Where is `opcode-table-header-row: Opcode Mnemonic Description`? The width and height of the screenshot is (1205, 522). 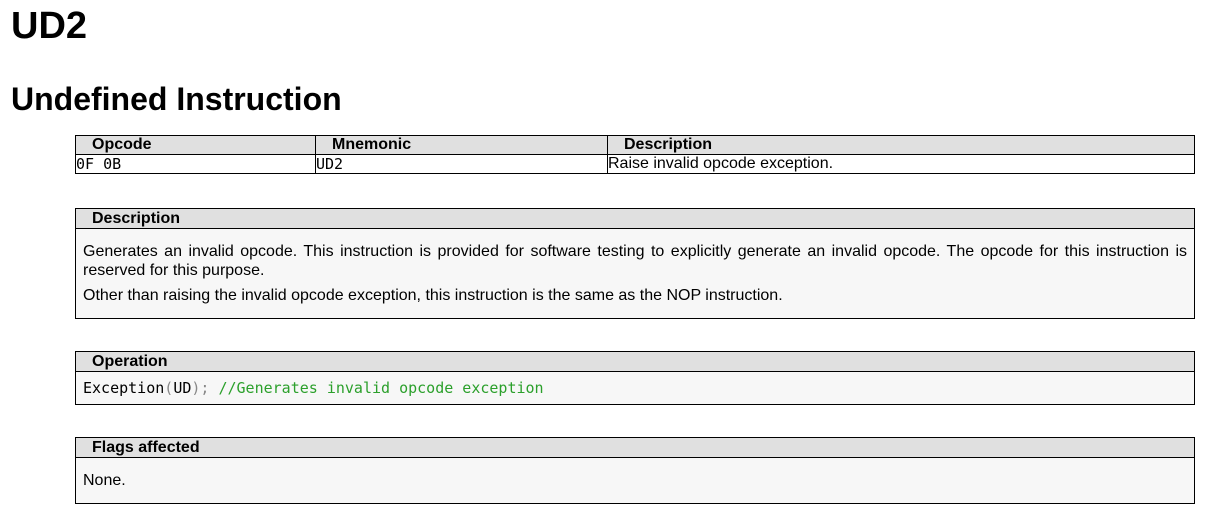
opcode-table-header-row: Opcode Mnemonic Description is located at coordinates (635, 145).